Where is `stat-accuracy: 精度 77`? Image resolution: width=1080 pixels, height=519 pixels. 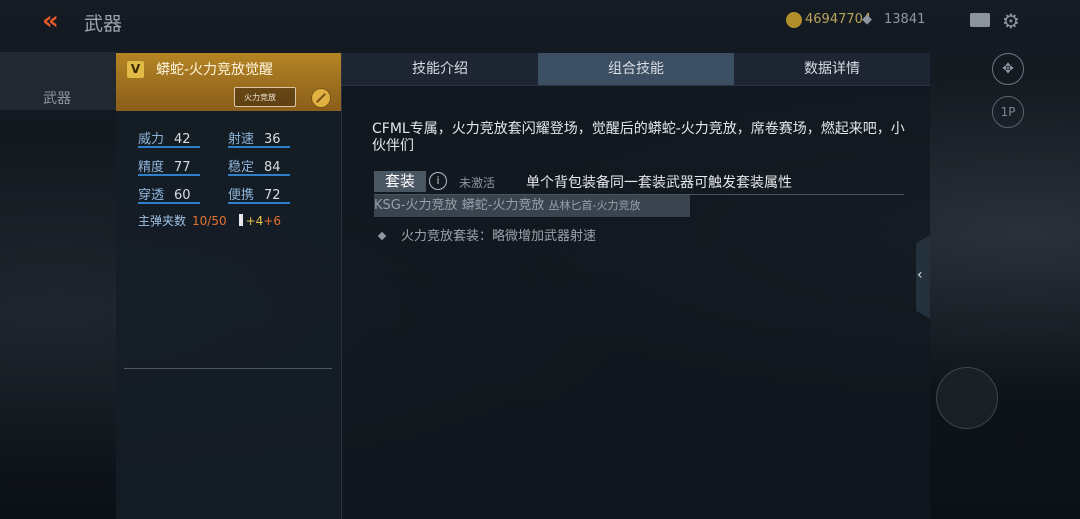 stat-accuracy: 精度 77 is located at coordinates (164, 167).